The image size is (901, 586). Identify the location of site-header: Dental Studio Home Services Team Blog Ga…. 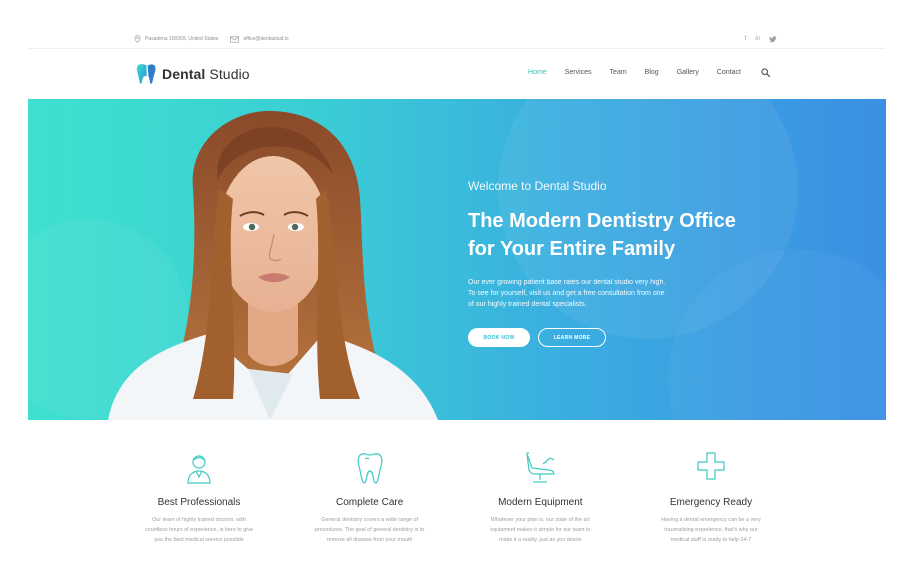
(450, 74).